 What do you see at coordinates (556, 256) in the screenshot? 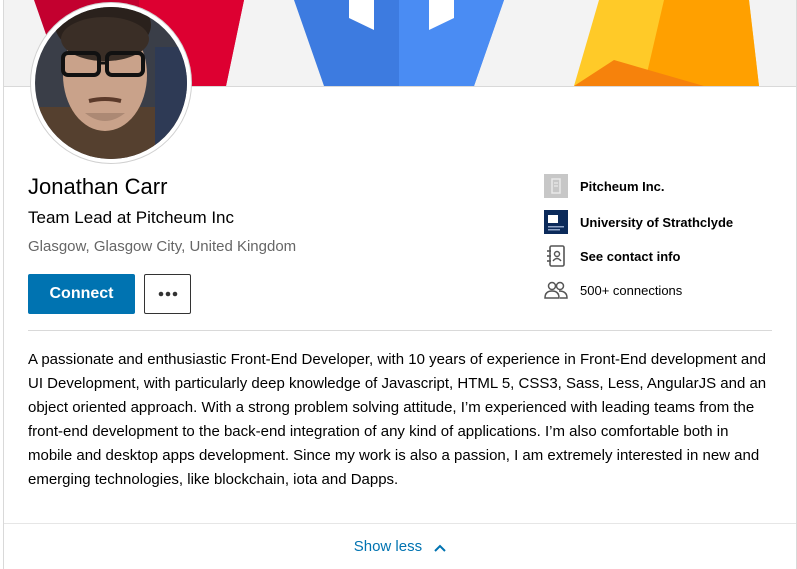
I see `address-book-icon` at bounding box center [556, 256].